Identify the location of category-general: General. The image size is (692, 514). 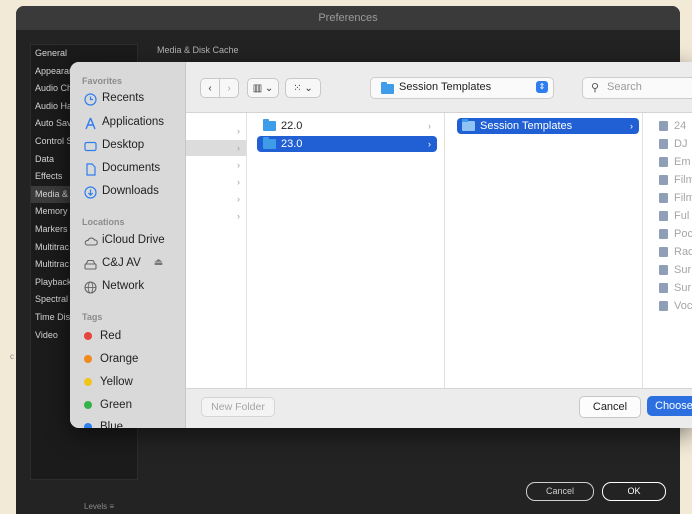
(84, 54).